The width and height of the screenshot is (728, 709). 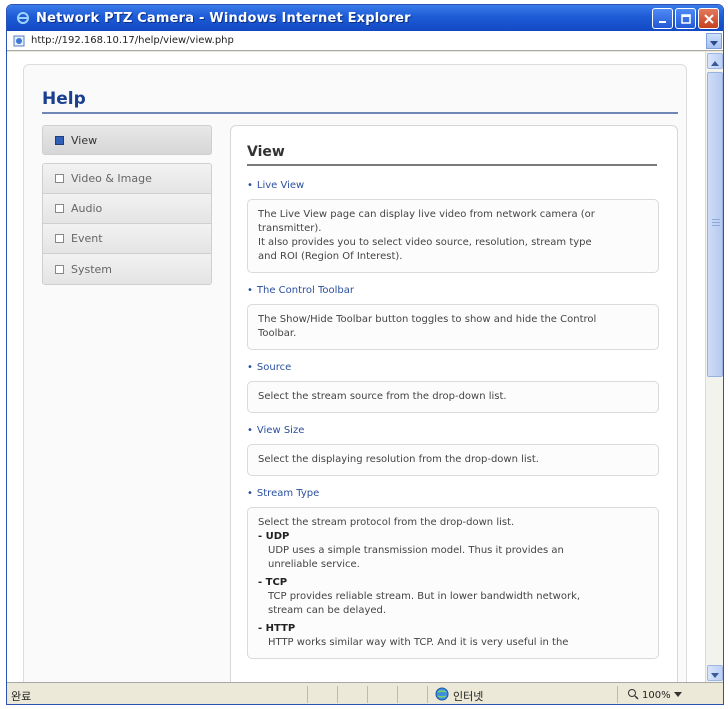 What do you see at coordinates (23, 18) in the screenshot?
I see `ie-logo-icon` at bounding box center [23, 18].